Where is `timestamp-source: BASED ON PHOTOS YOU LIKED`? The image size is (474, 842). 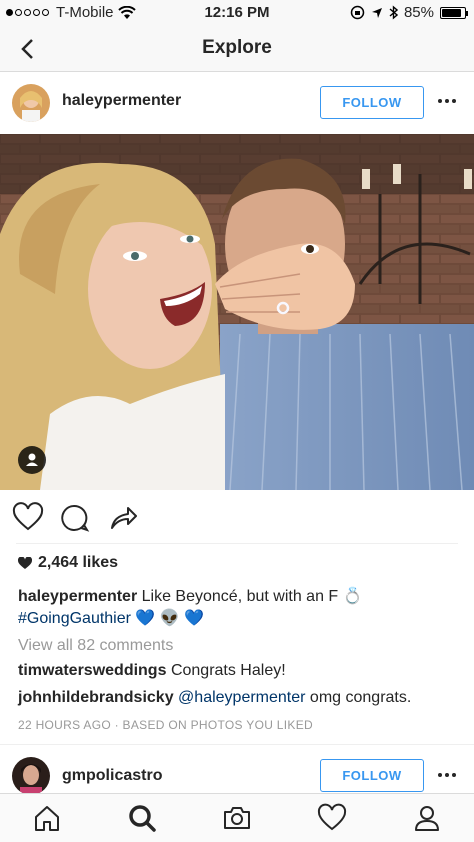 timestamp-source: BASED ON PHOTOS YOU LIKED is located at coordinates (217, 725).